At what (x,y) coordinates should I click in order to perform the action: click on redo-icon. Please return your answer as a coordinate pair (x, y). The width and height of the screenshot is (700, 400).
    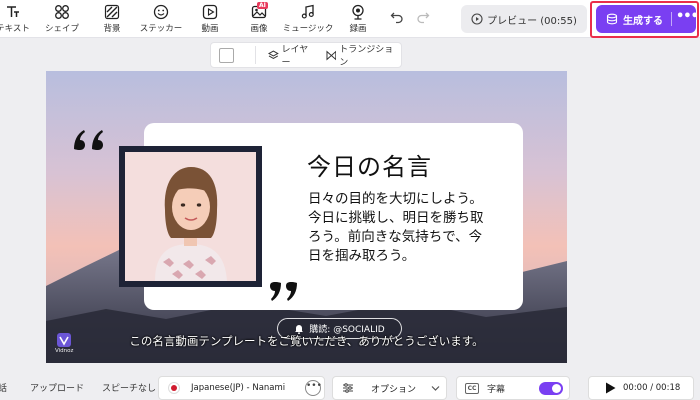
    Looking at the image, I should click on (423, 17).